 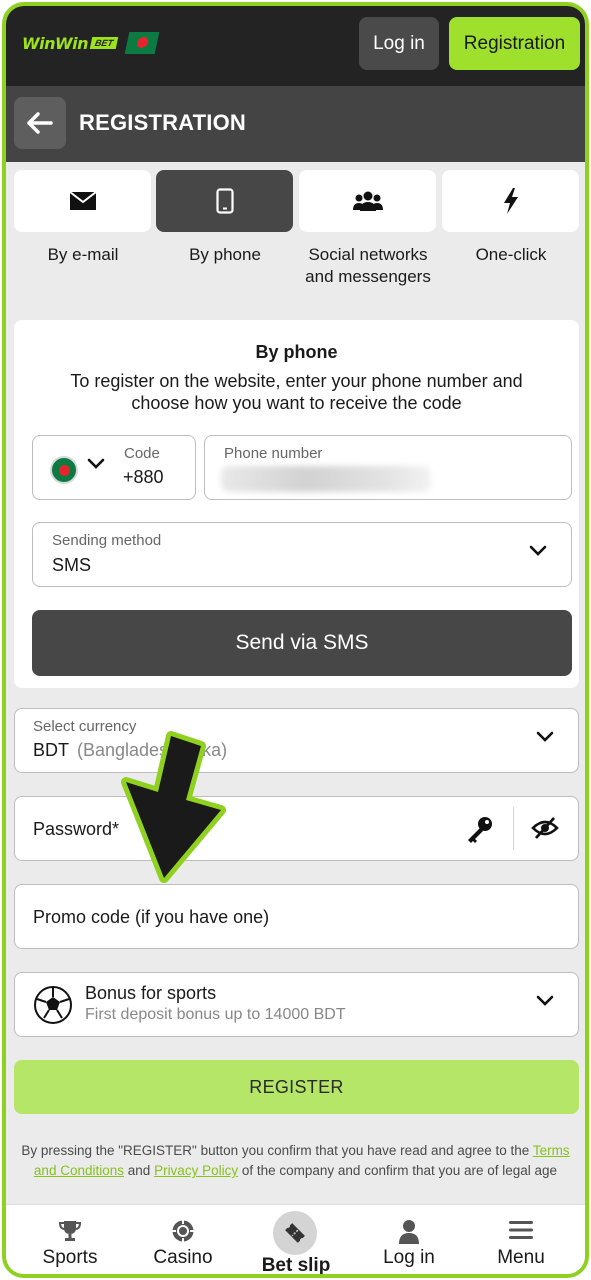 I want to click on currency-value: BDT, so click(x=51, y=750).